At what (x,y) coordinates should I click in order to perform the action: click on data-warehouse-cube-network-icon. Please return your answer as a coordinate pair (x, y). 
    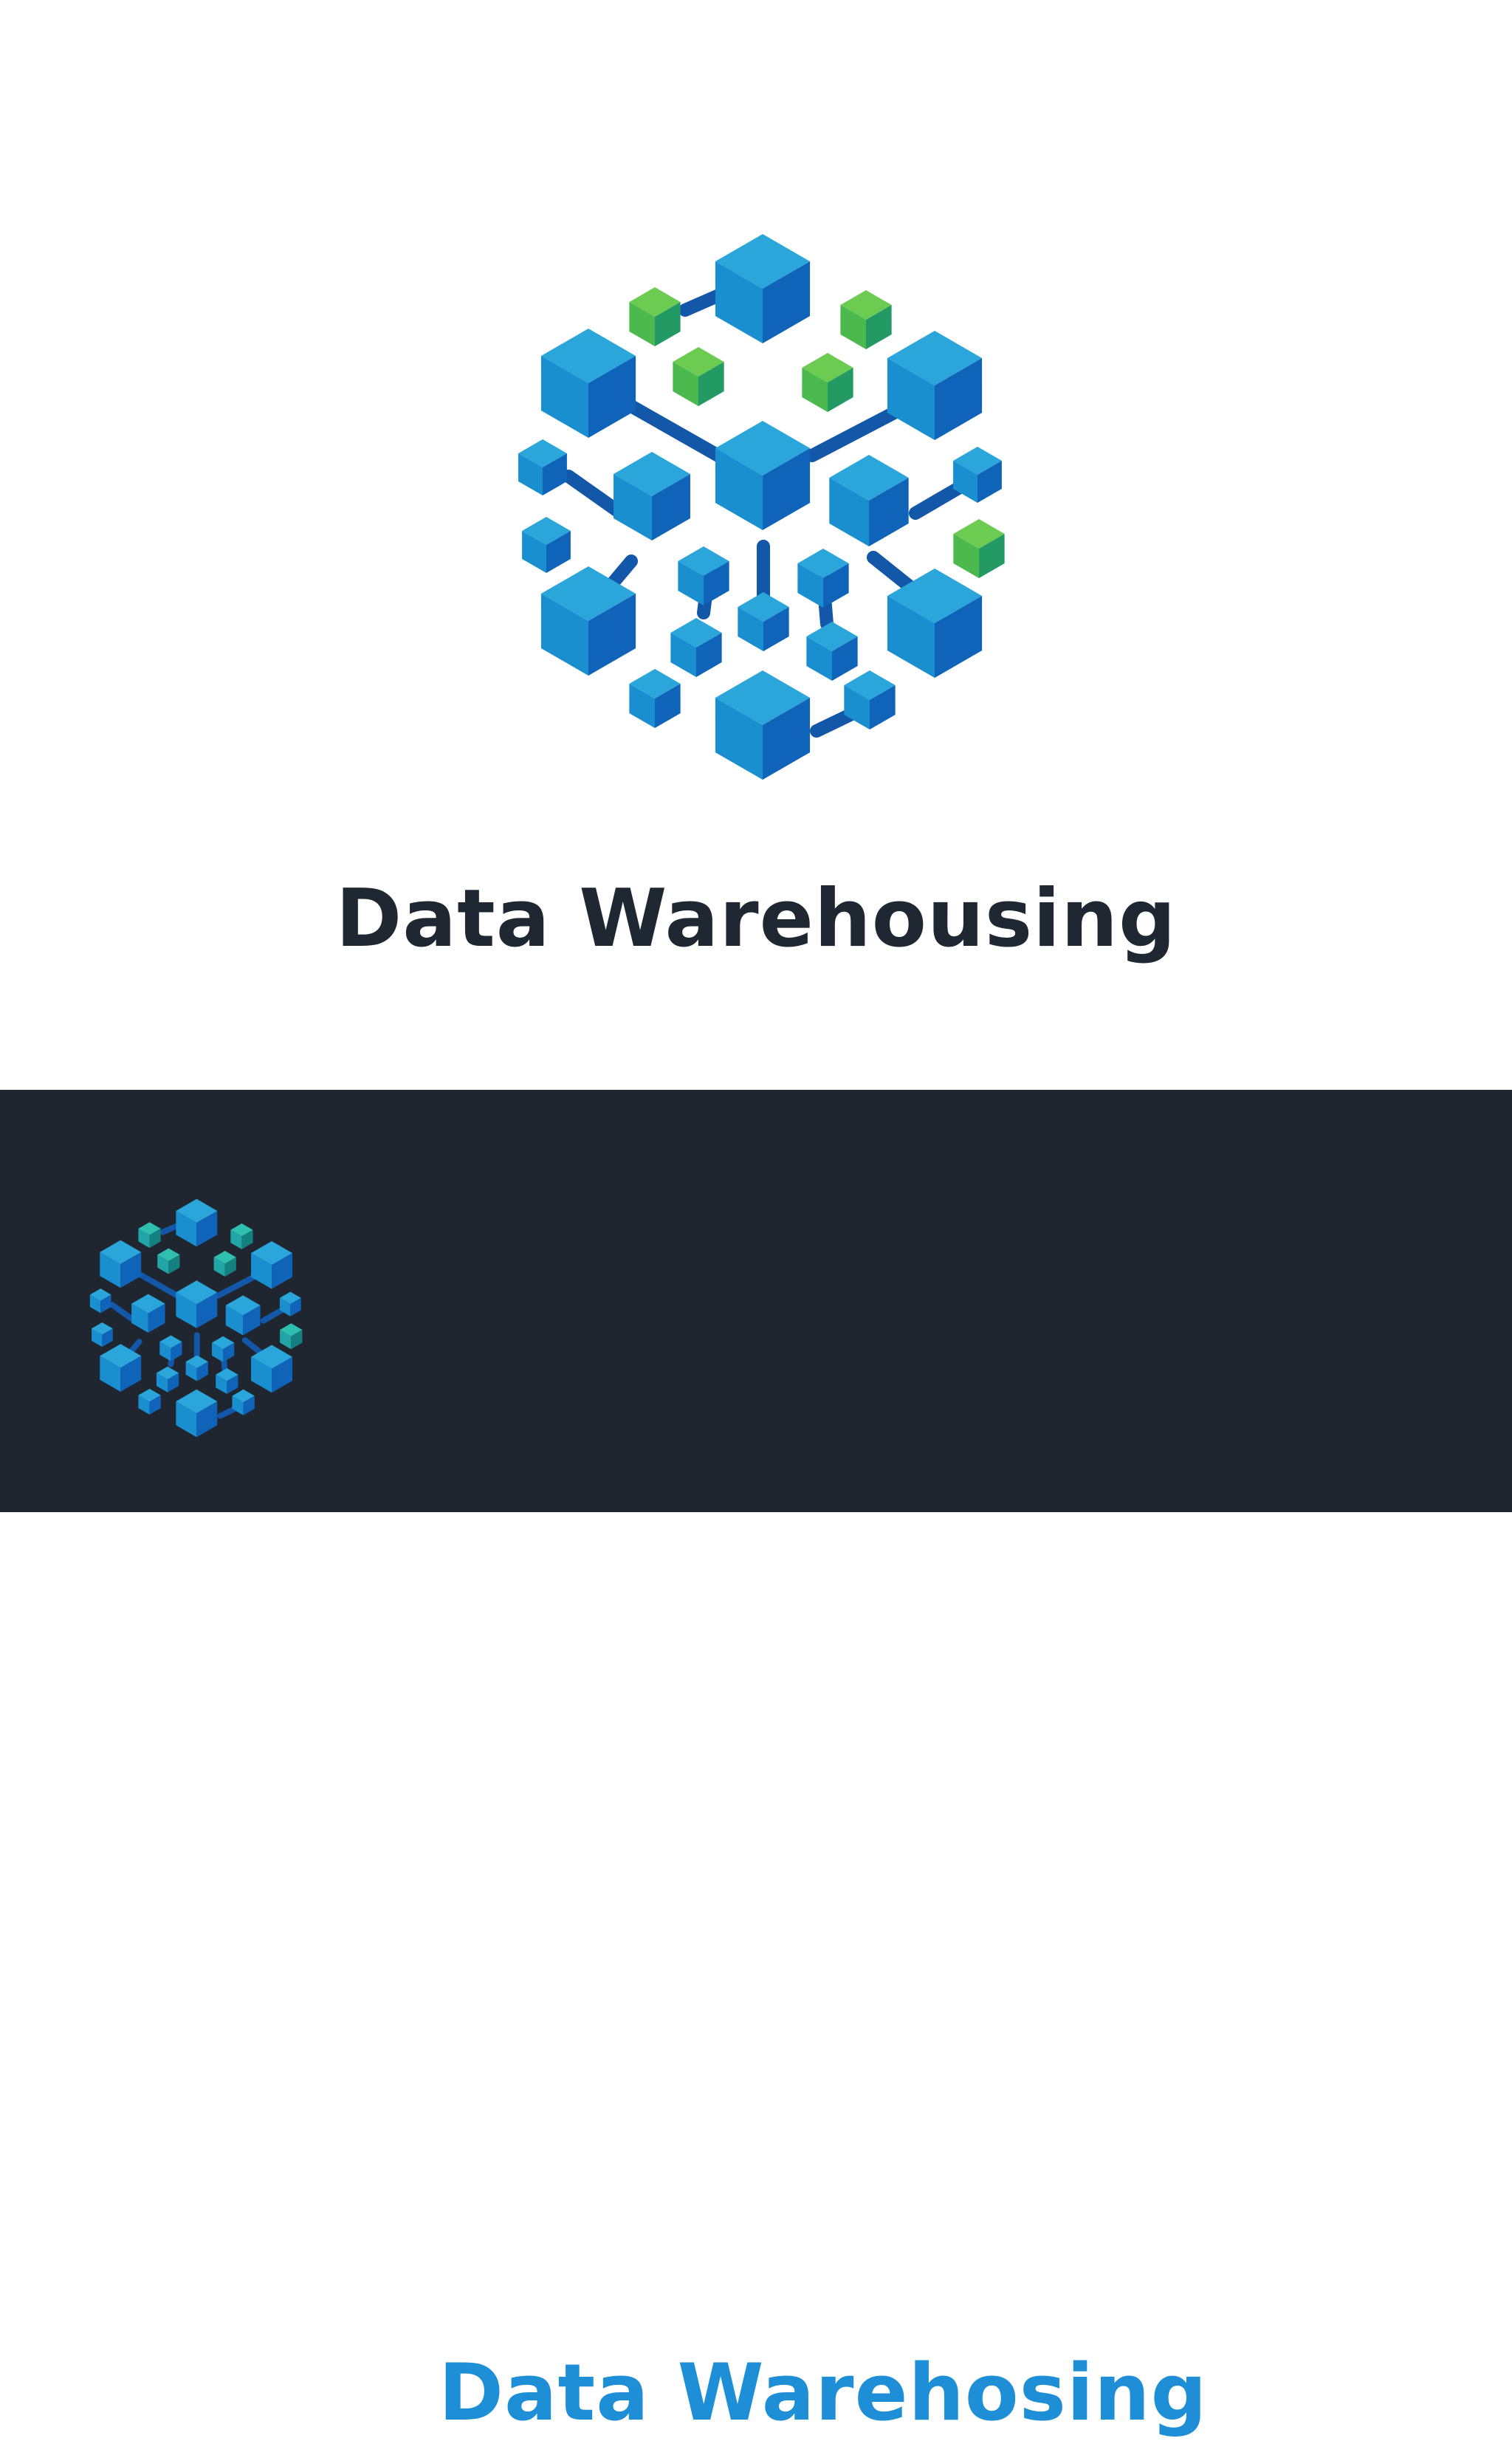
    Looking at the image, I should click on (761, 507).